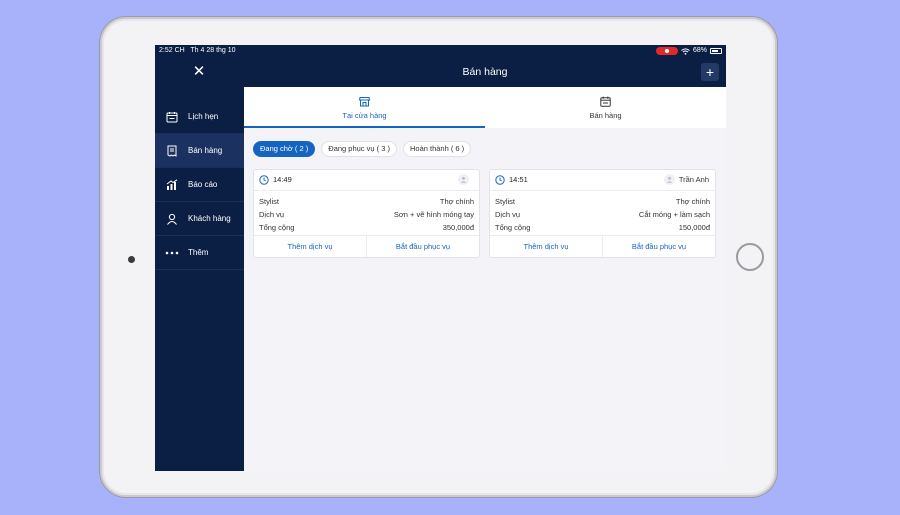 This screenshot has width=900, height=515. Describe the element at coordinates (694, 227) in the screenshot. I see `row-value: 150,000đ` at that location.